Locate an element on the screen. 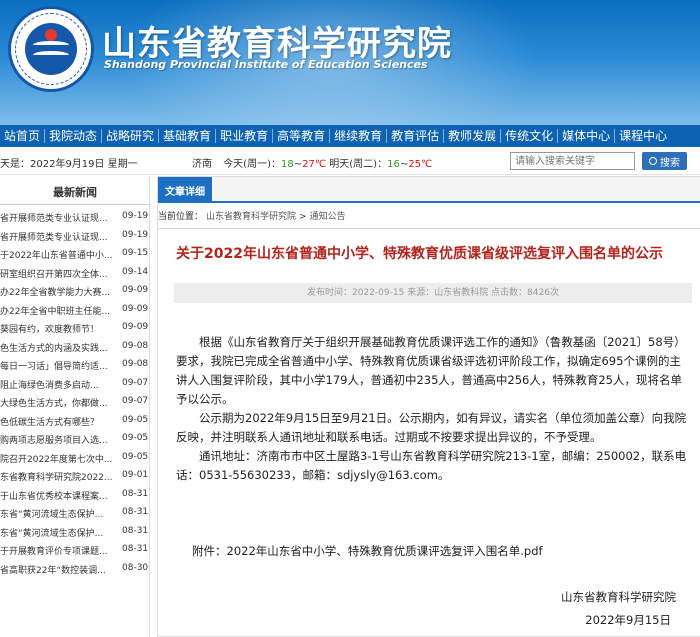 This screenshot has height=637, width=700. news-list-item: 阻止海绿色消费多启动... 09-07 is located at coordinates (75, 384).